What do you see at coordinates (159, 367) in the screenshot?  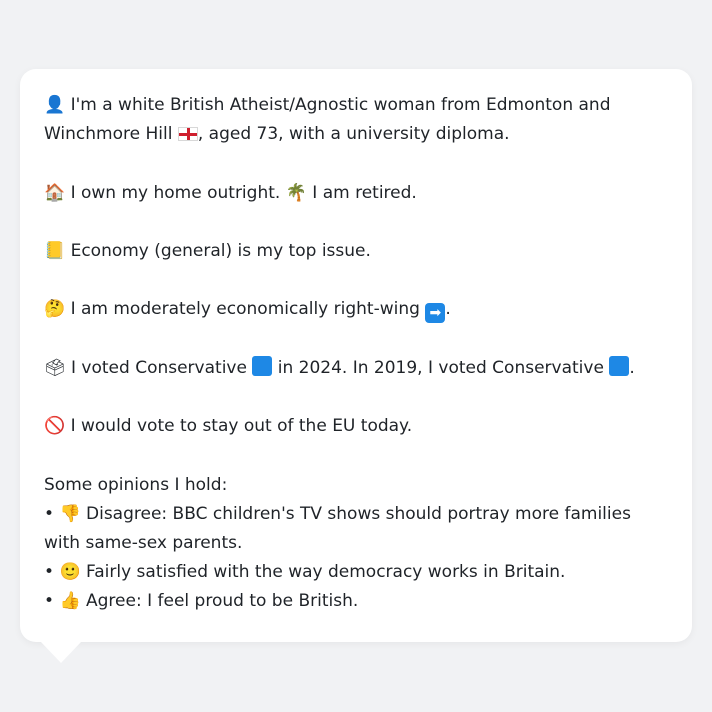 I see `vote-text-1: I voted Conservative` at bounding box center [159, 367].